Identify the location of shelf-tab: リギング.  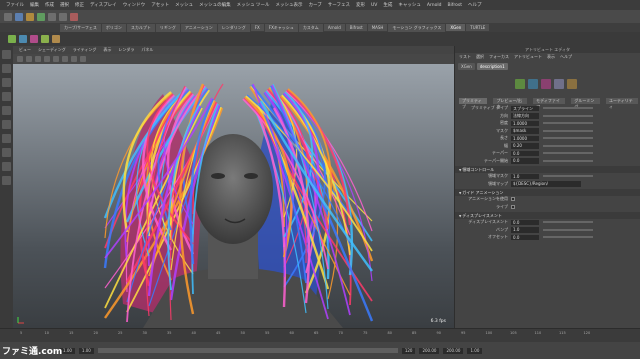
(167, 27).